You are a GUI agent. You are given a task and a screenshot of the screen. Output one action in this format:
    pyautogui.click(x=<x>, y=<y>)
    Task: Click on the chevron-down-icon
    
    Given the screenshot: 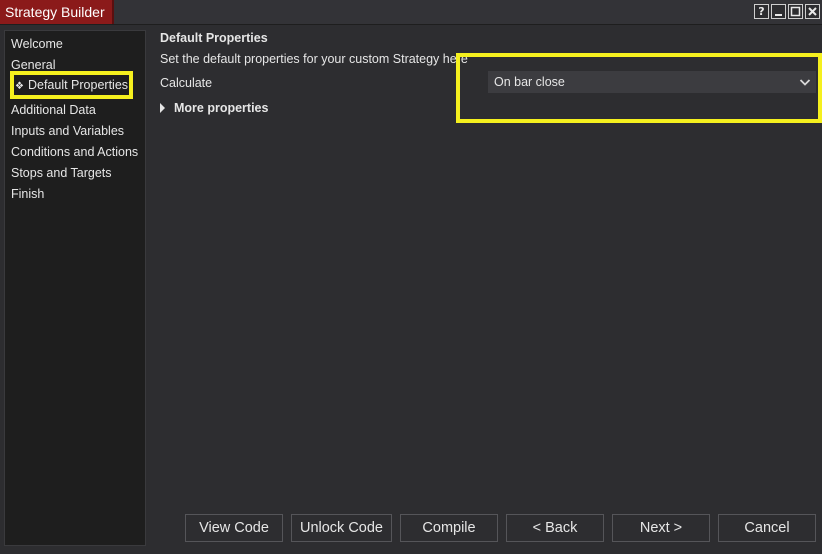 What is the action you would take?
    pyautogui.click(x=805, y=83)
    